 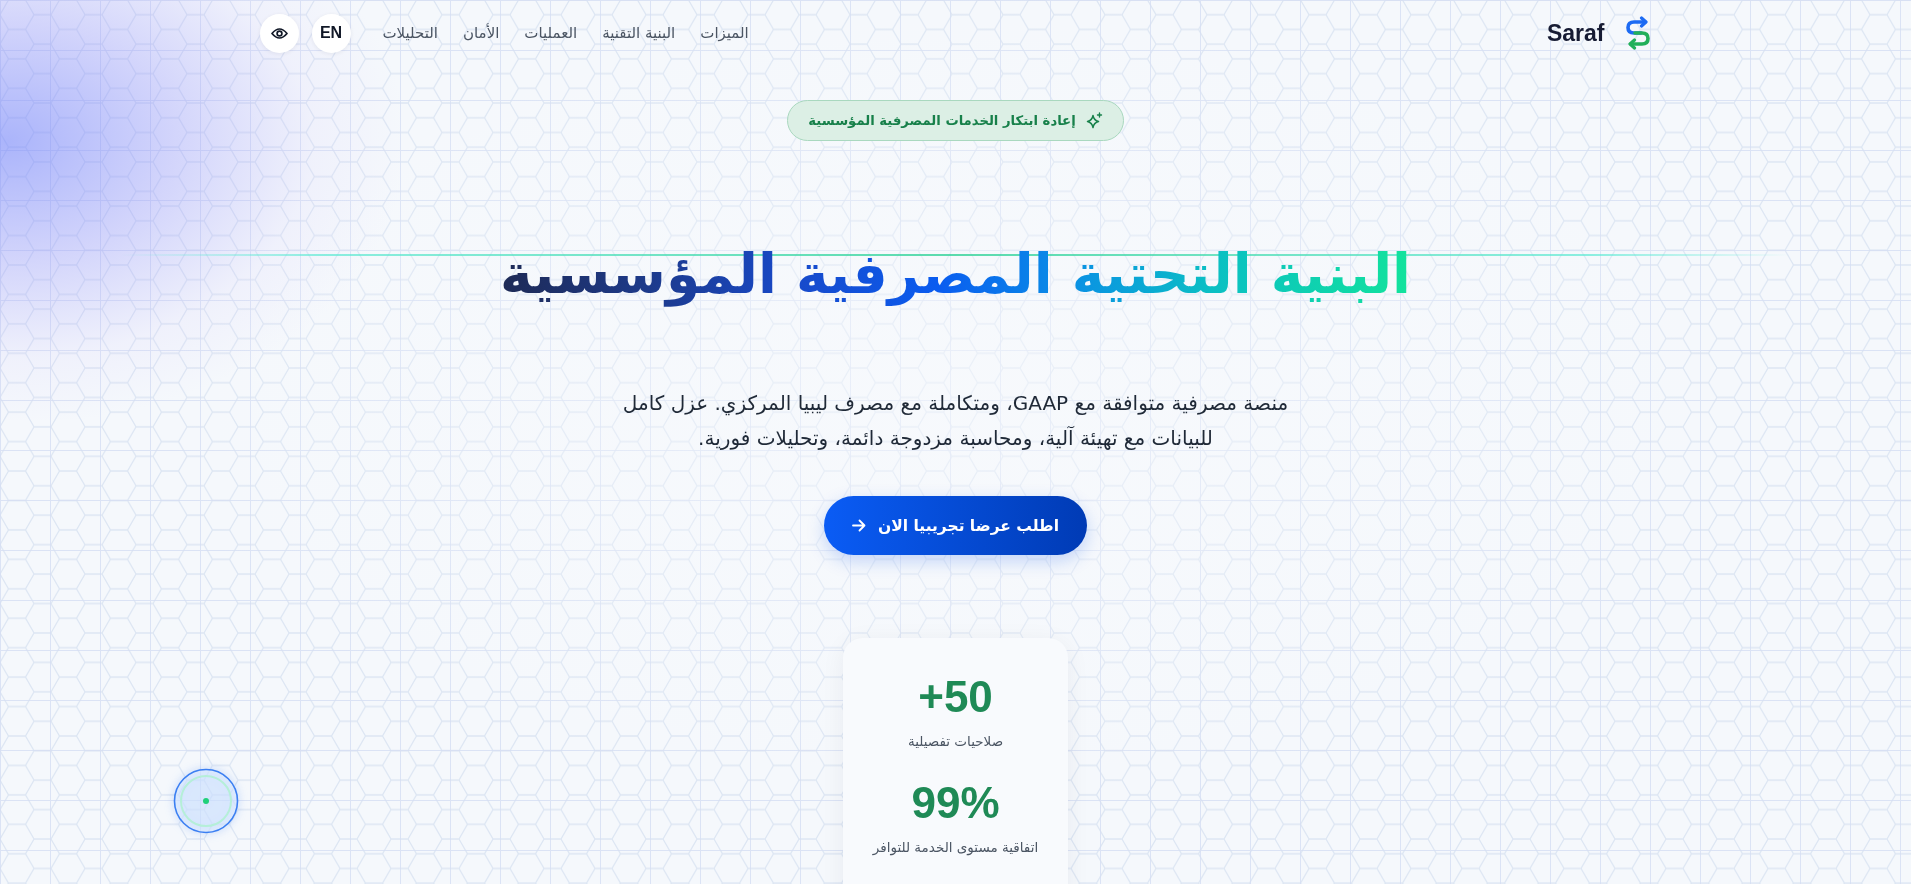 What do you see at coordinates (955, 697) in the screenshot?
I see `stat-value: +50` at bounding box center [955, 697].